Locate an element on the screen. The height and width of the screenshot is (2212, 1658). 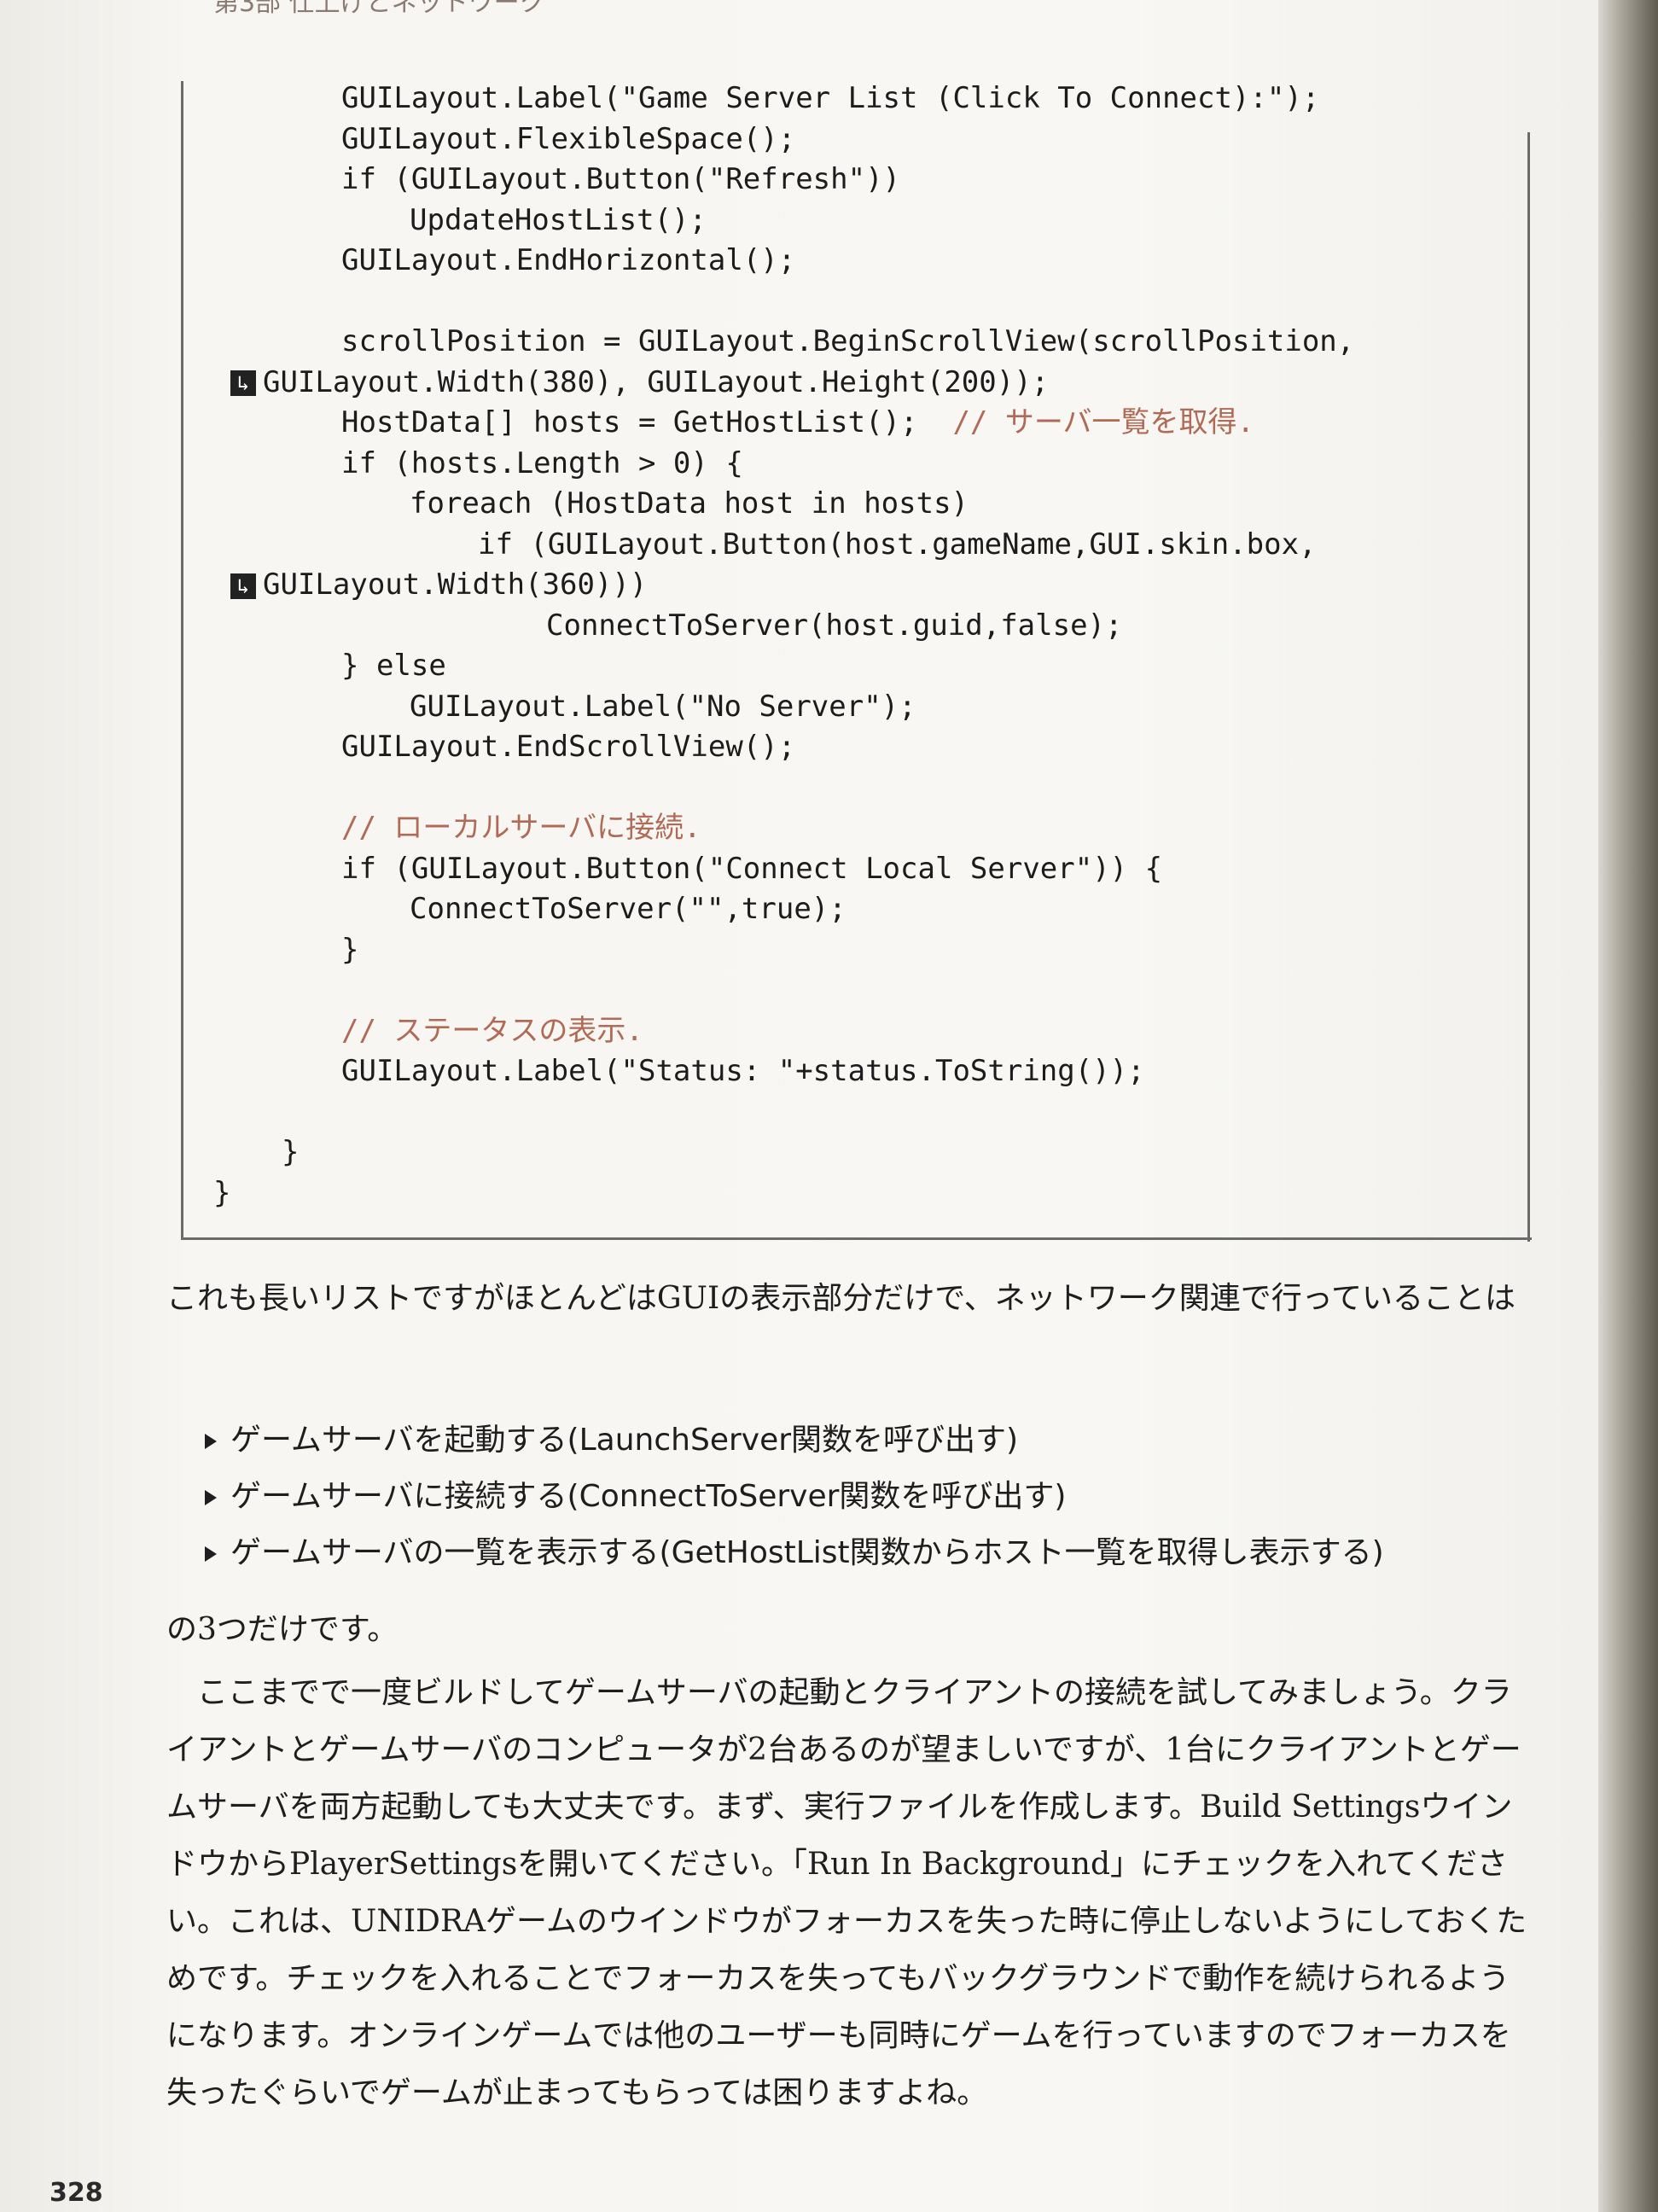
code-text: GUILayout.EndHorizontal(); is located at coordinates (568, 260).